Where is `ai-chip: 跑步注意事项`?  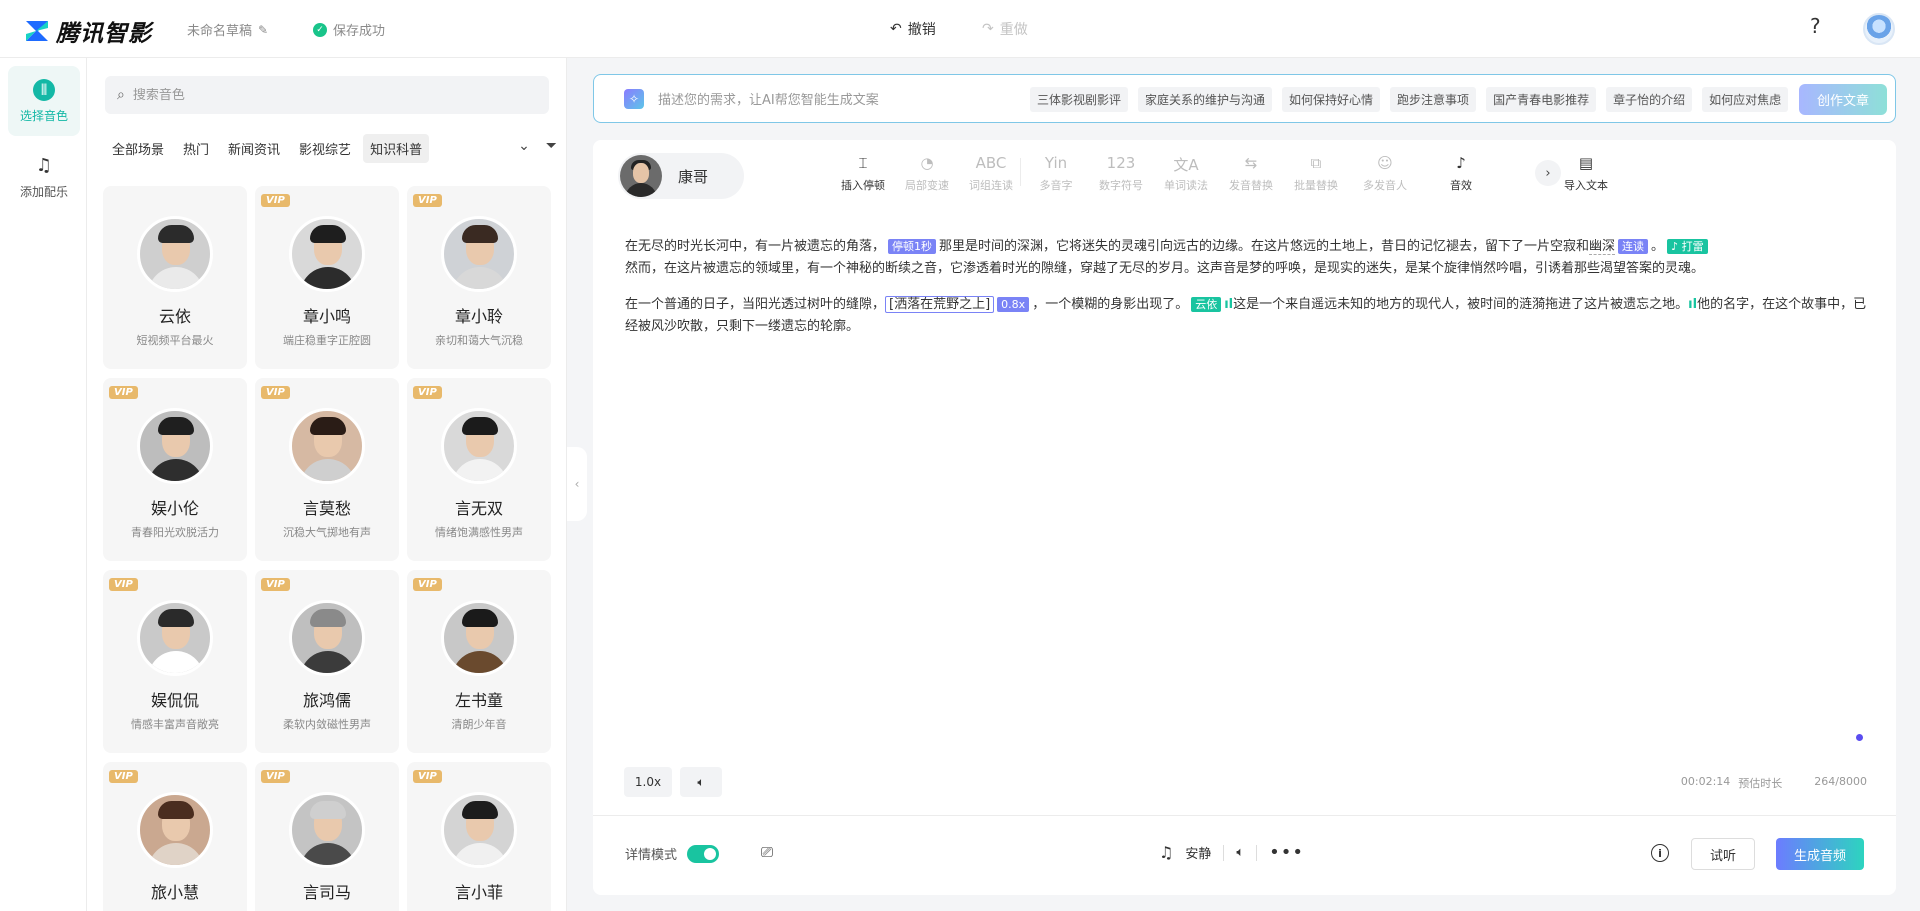 ai-chip: 跑步注意事项 is located at coordinates (1433, 99).